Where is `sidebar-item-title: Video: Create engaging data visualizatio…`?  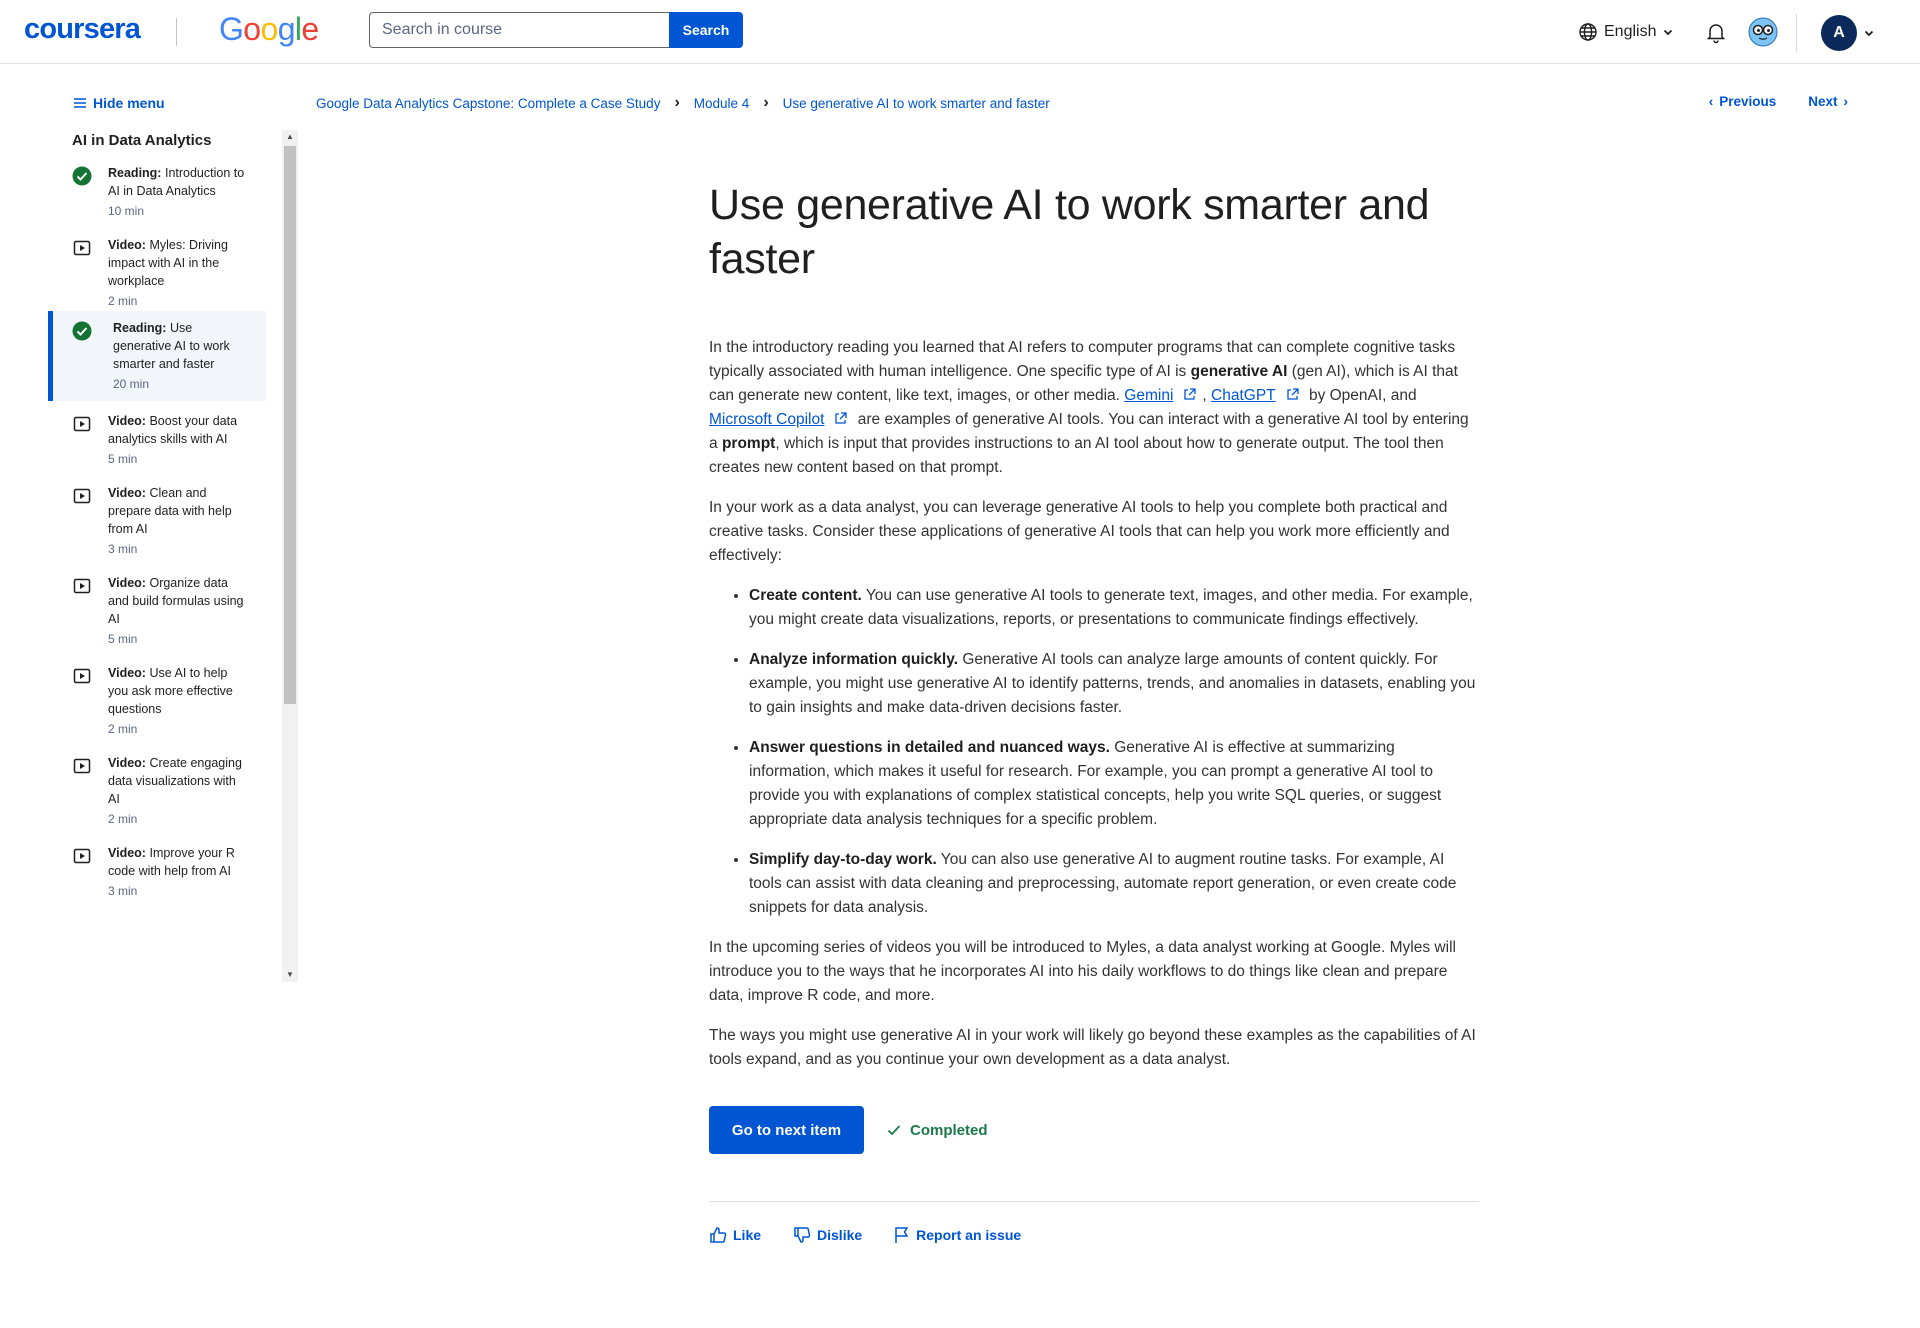
sidebar-item-title: Video: Create engaging data visualizatio… is located at coordinates (175, 781).